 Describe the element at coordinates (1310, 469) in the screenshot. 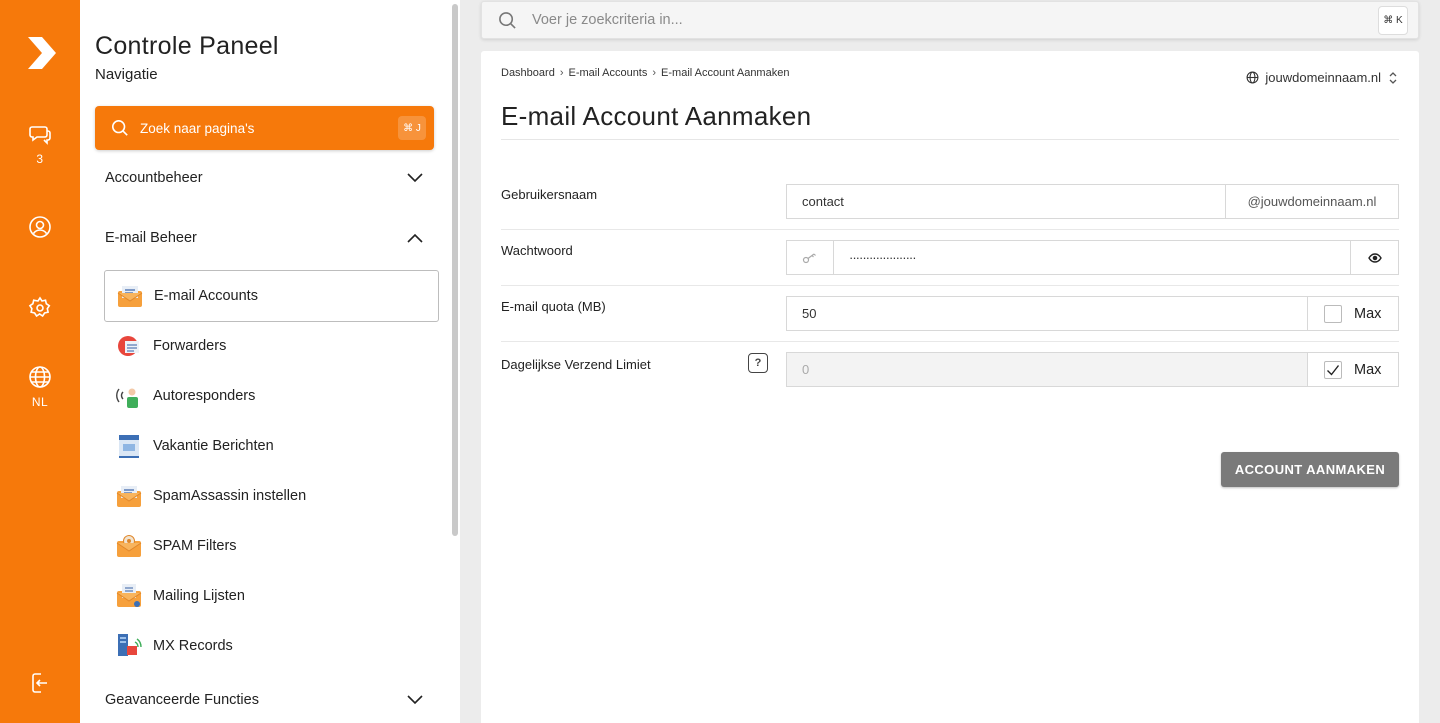

I see `create-account-button: ACCOUNT AANMAKEN` at that location.